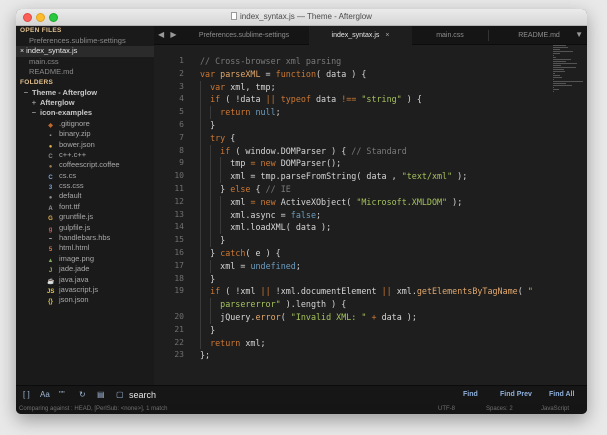  What do you see at coordinates (85, 228) in the screenshot?
I see `file-item: g gulpfile.js` at bounding box center [85, 228].